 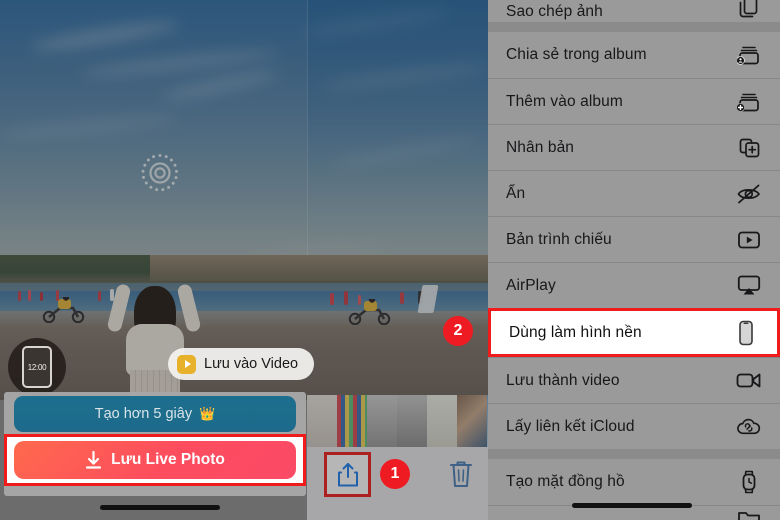 What do you see at coordinates (634, 285) in the screenshot?
I see `menu-item-airplay: AirPlay` at bounding box center [634, 285].